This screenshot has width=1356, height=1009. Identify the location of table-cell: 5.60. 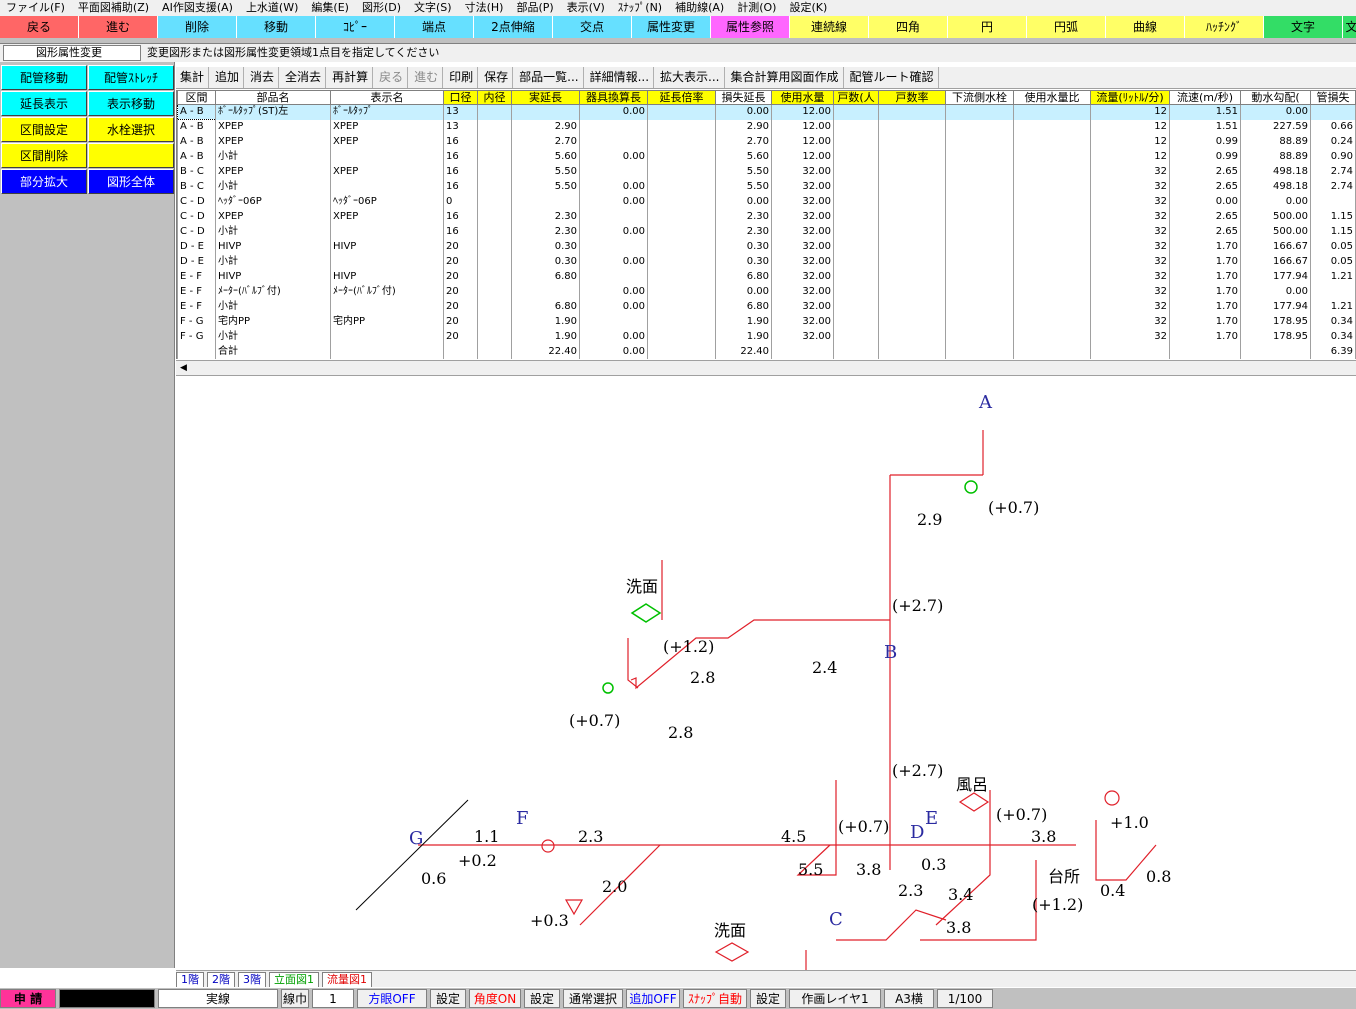
(743, 157).